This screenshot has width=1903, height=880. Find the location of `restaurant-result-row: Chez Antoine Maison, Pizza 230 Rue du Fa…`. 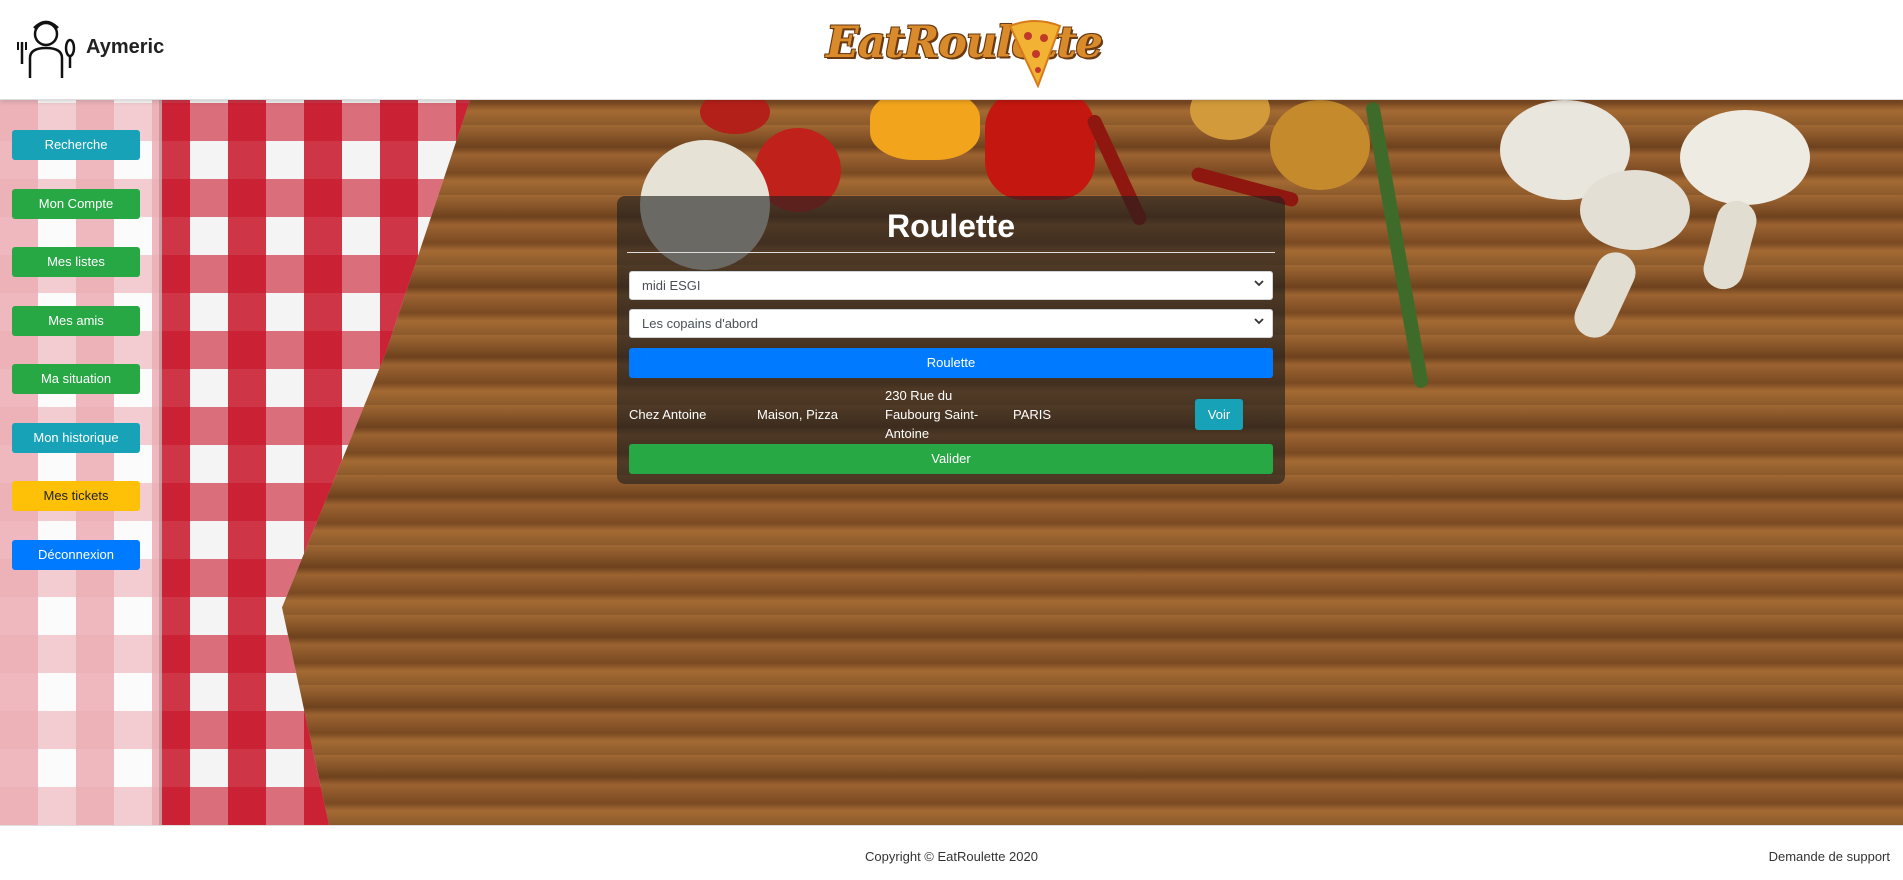

restaurant-result-row: Chez Antoine Maison, Pizza 230 Rue du Fa… is located at coordinates (951, 414).